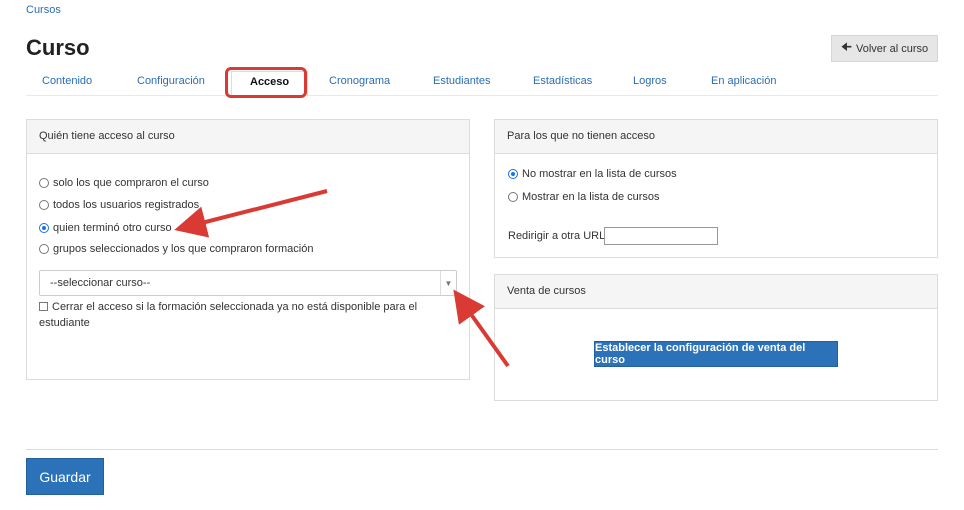 The image size is (964, 510). I want to click on annotation-arrow-to-radio, so click(251, 213).